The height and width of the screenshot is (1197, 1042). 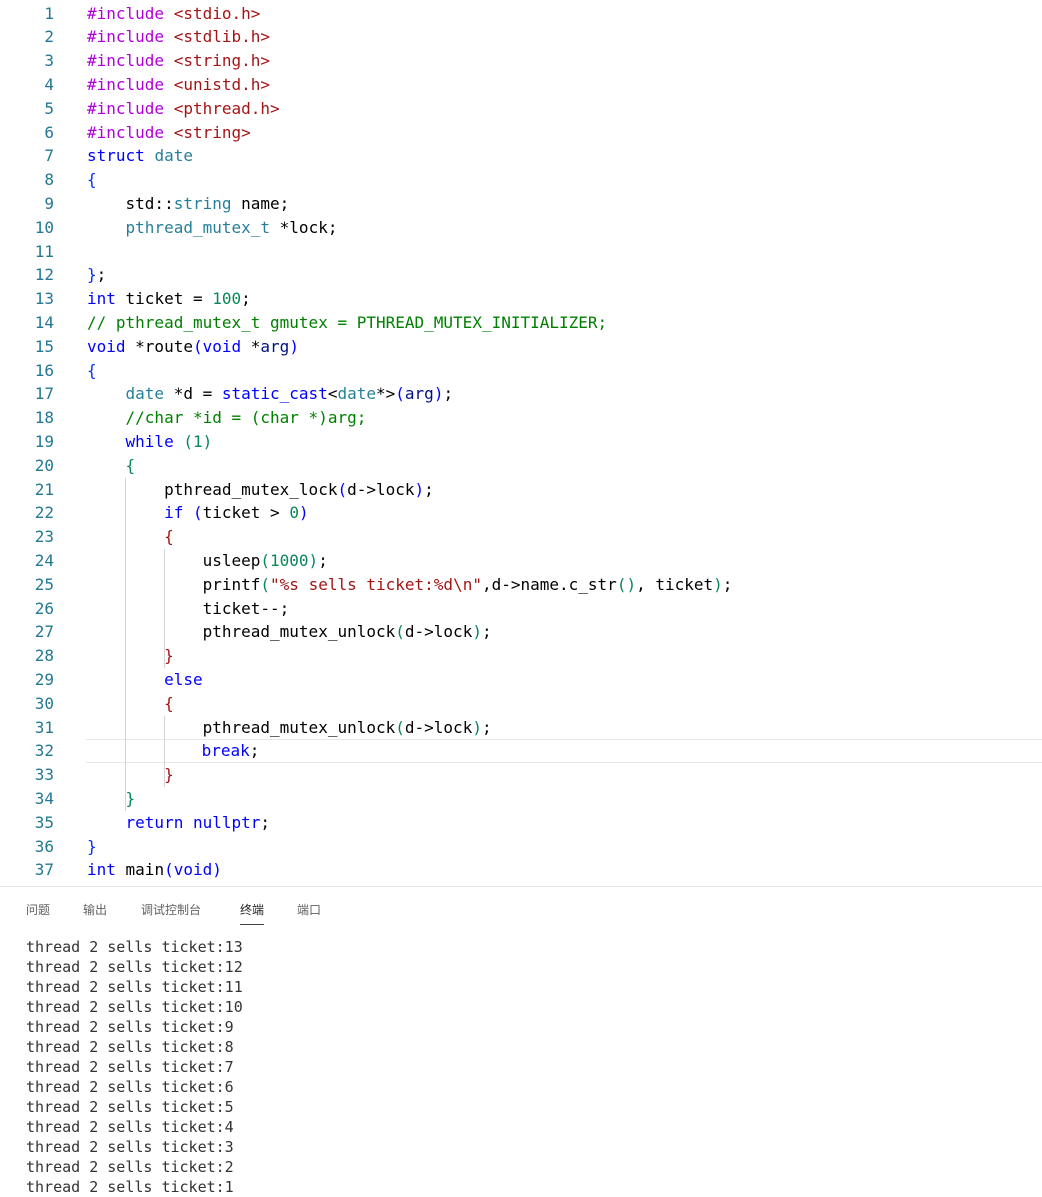 What do you see at coordinates (521, 133) in the screenshot?
I see `code-line: 6 #include <string>` at bounding box center [521, 133].